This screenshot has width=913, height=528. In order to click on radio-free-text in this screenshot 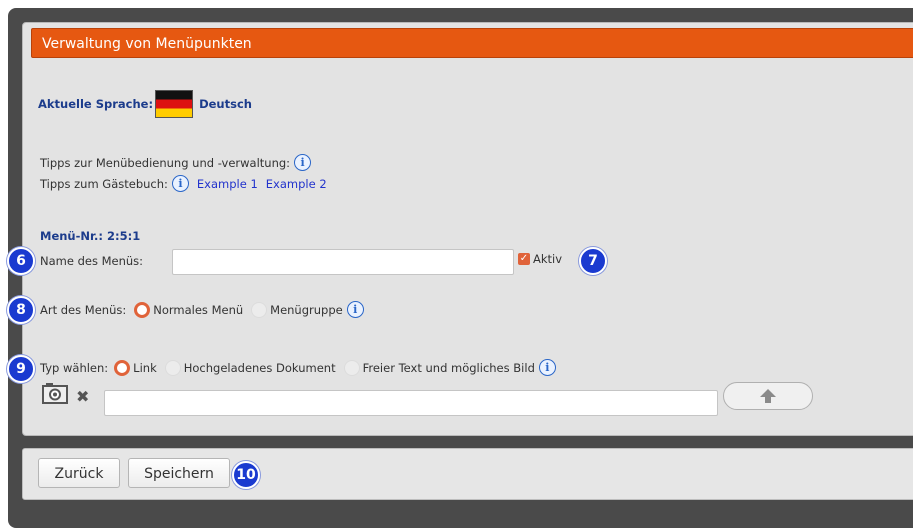, I will do `click(351, 367)`.